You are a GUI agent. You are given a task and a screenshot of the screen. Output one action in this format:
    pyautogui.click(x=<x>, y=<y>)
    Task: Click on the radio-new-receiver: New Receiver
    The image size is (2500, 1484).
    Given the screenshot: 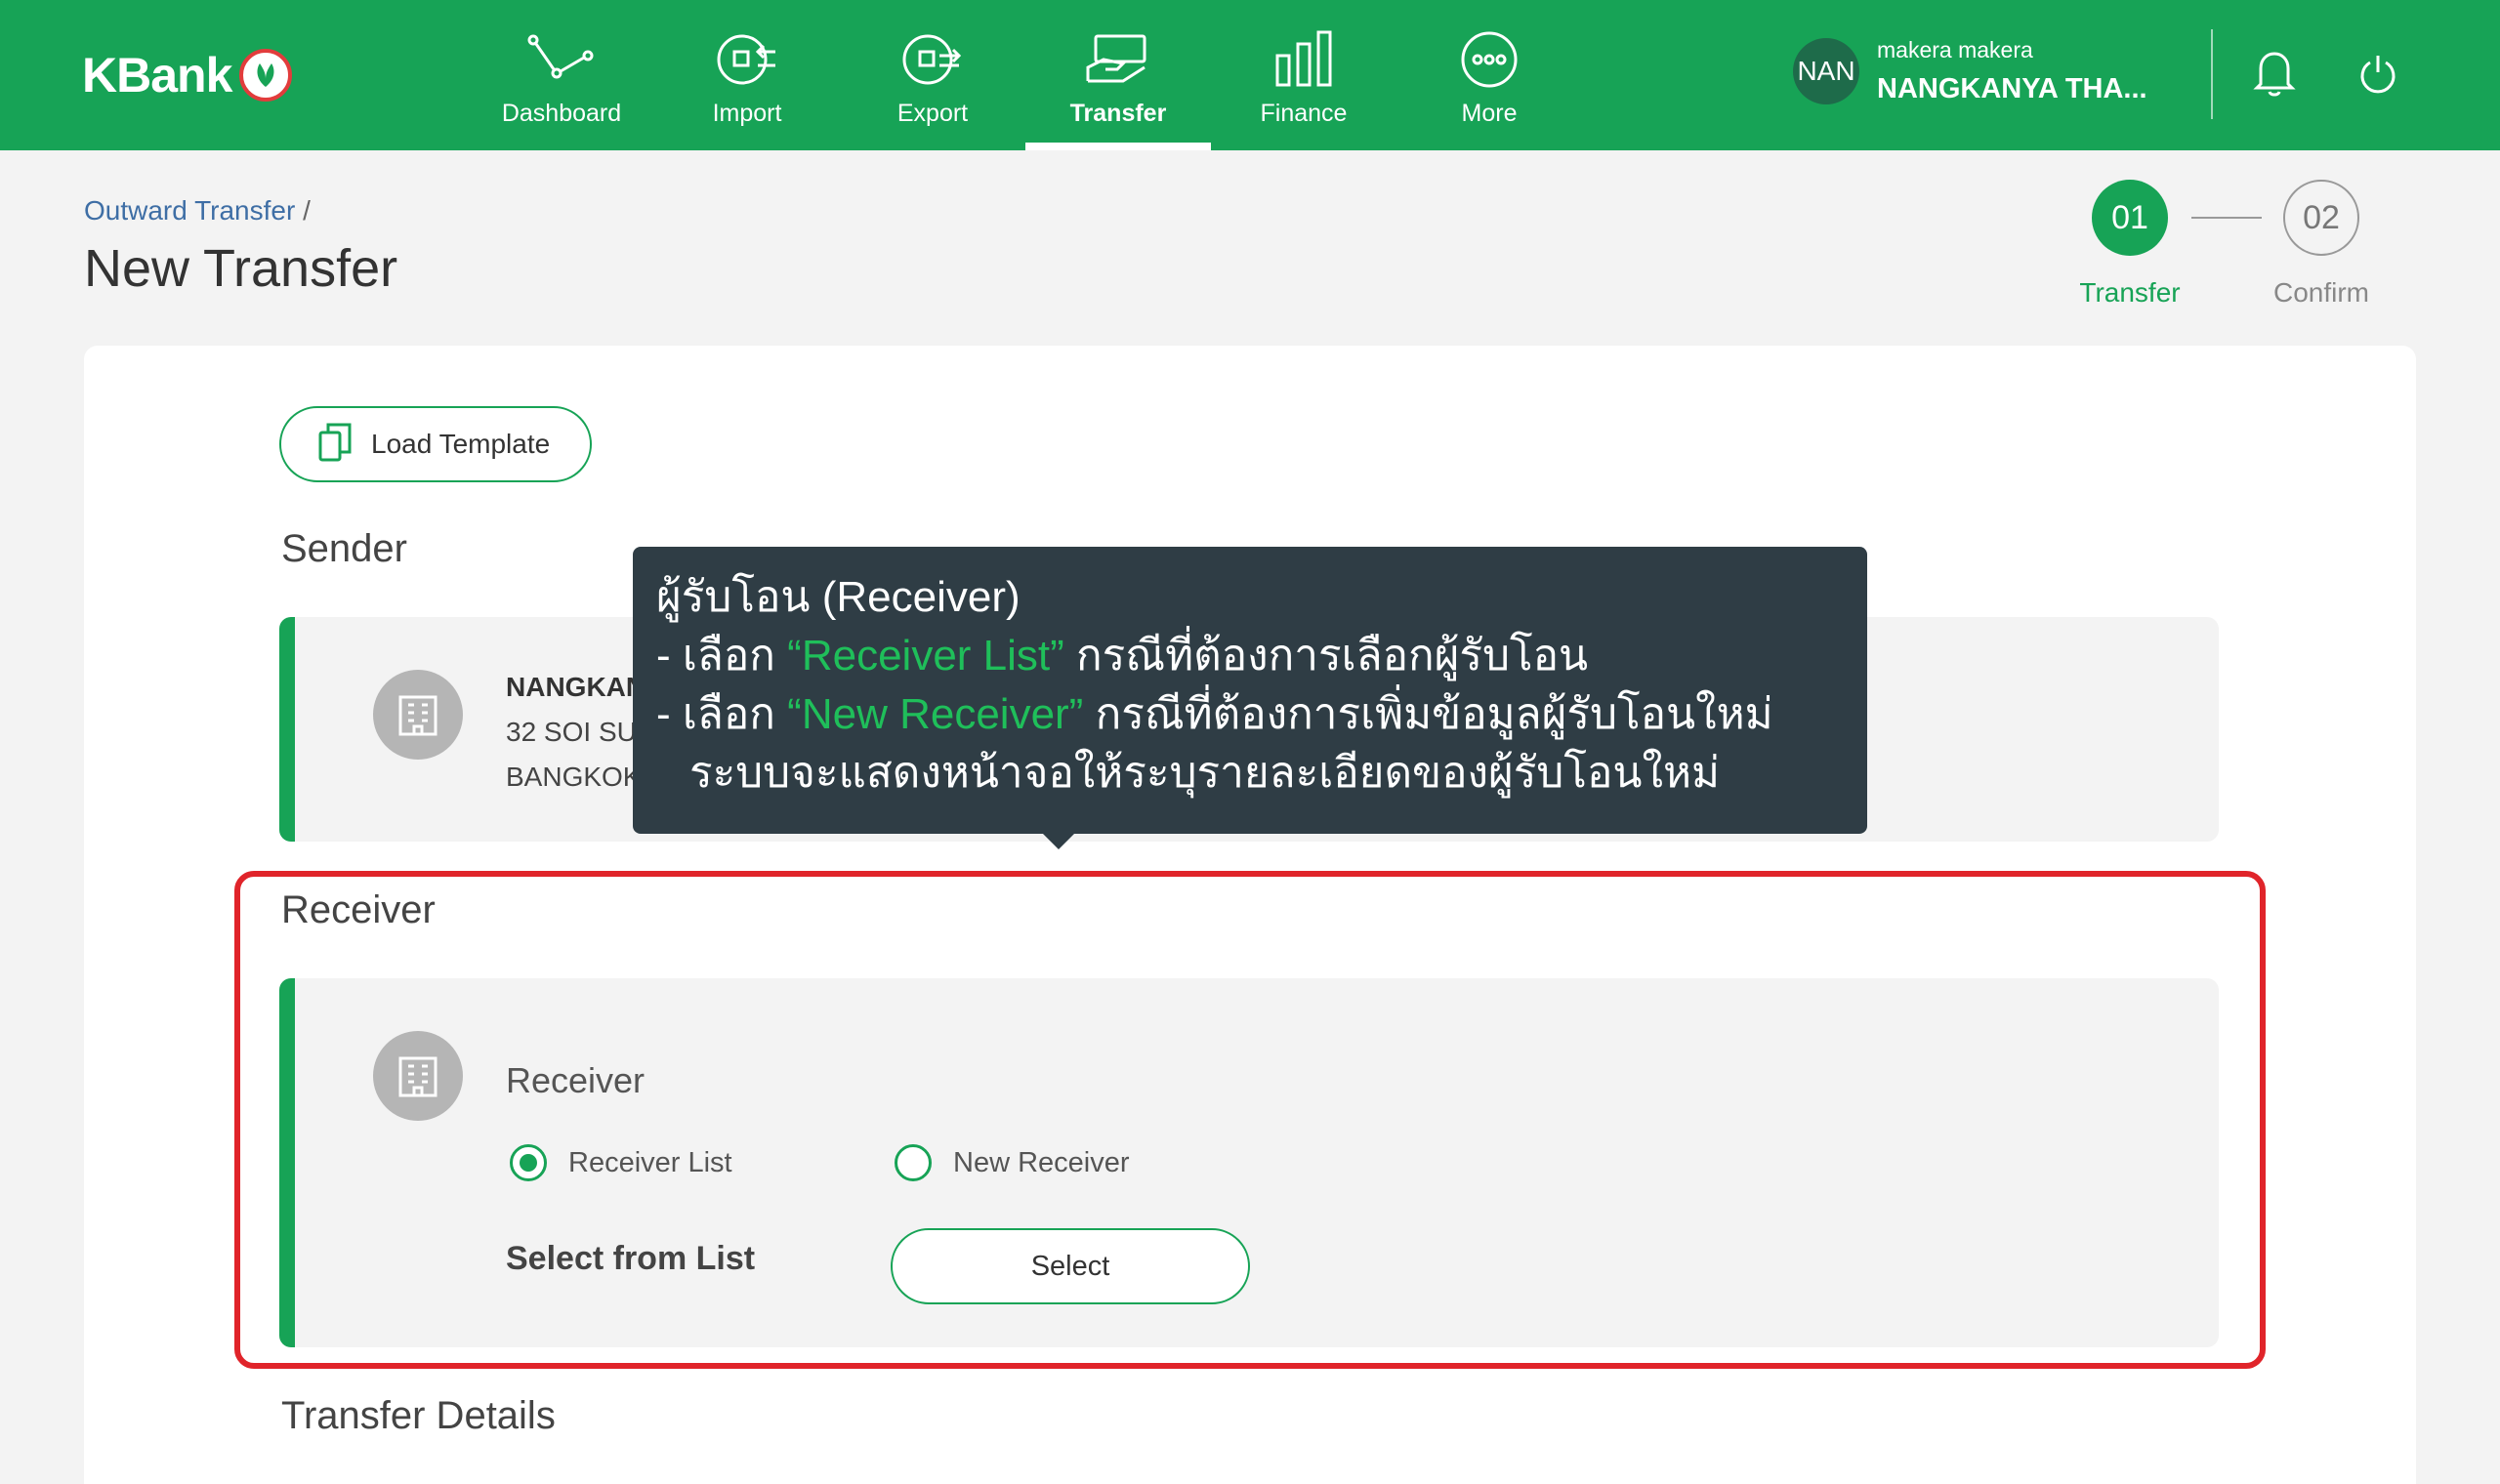 What is the action you would take?
    pyautogui.click(x=1012, y=1163)
    